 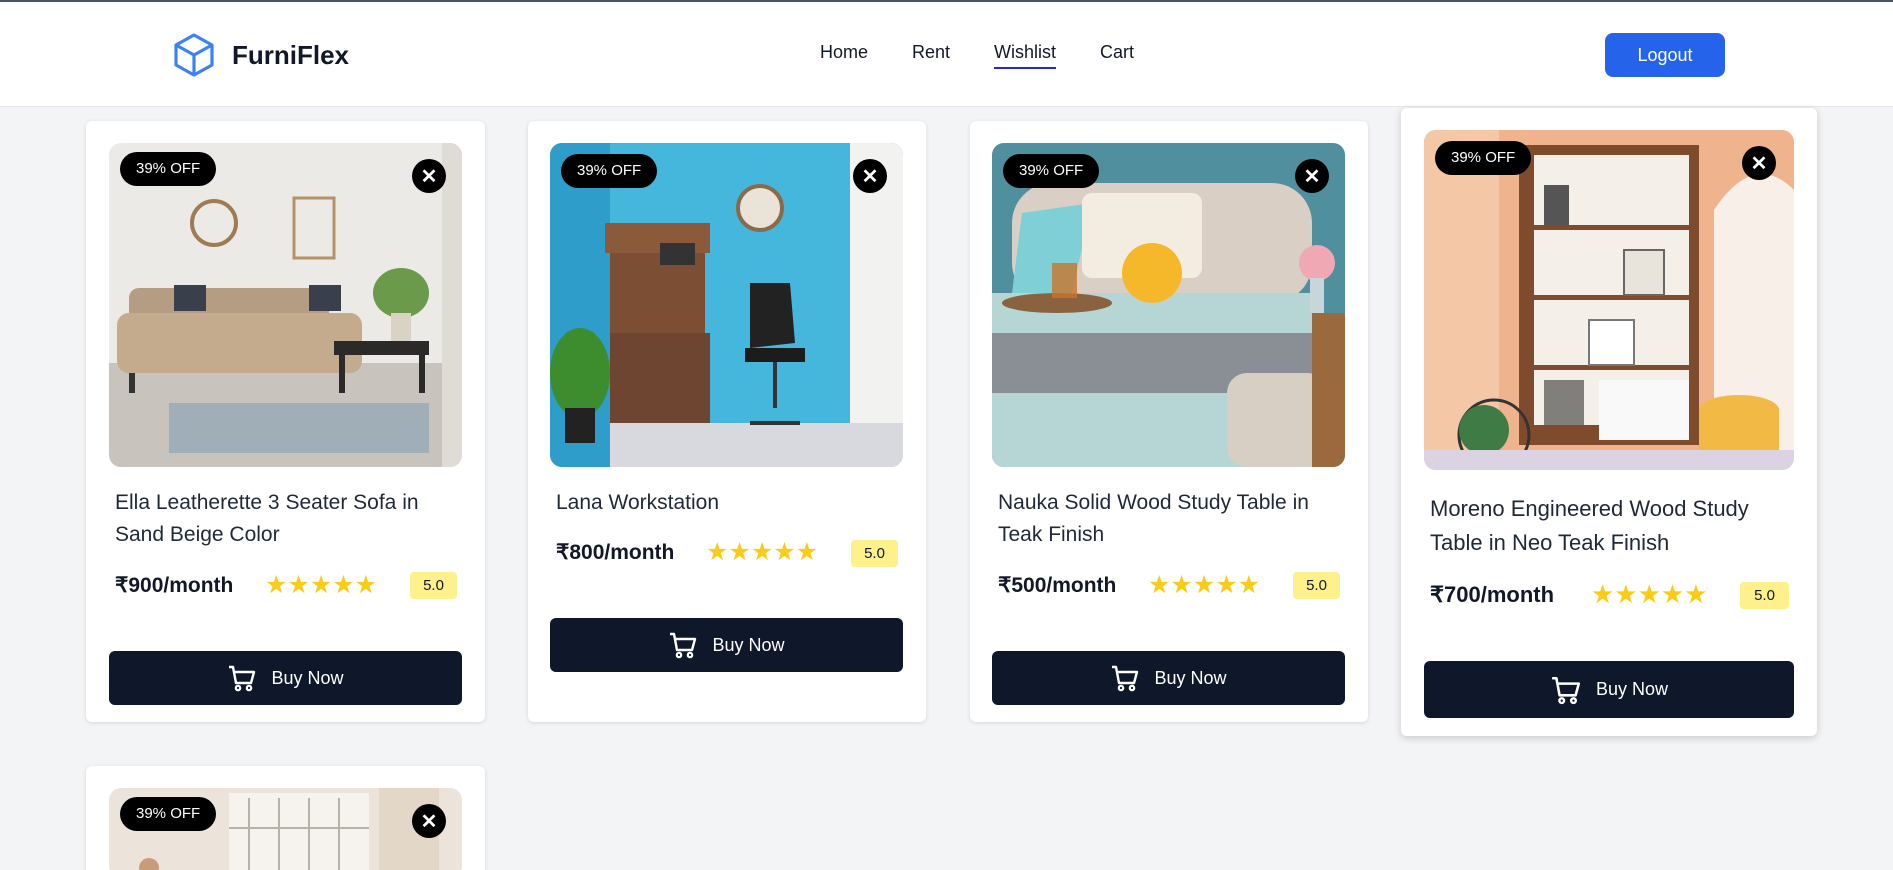 I want to click on brand: FurniFlex, so click(x=260, y=55).